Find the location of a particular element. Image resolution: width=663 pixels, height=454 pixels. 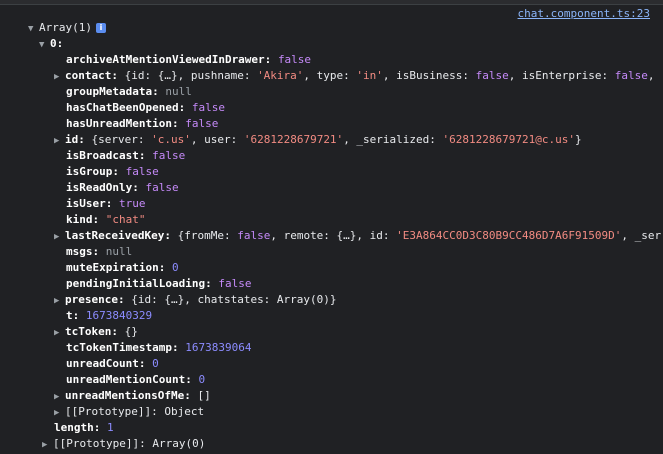

array-index-key: 0: is located at coordinates (57, 43).